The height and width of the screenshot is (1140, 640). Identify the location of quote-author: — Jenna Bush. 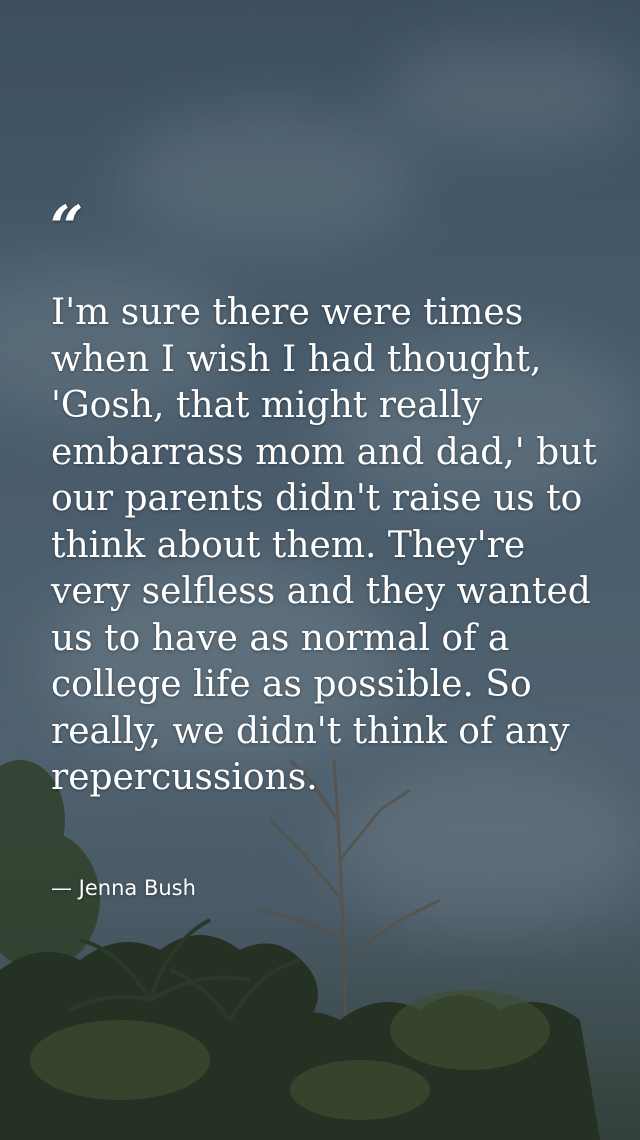
(123, 888).